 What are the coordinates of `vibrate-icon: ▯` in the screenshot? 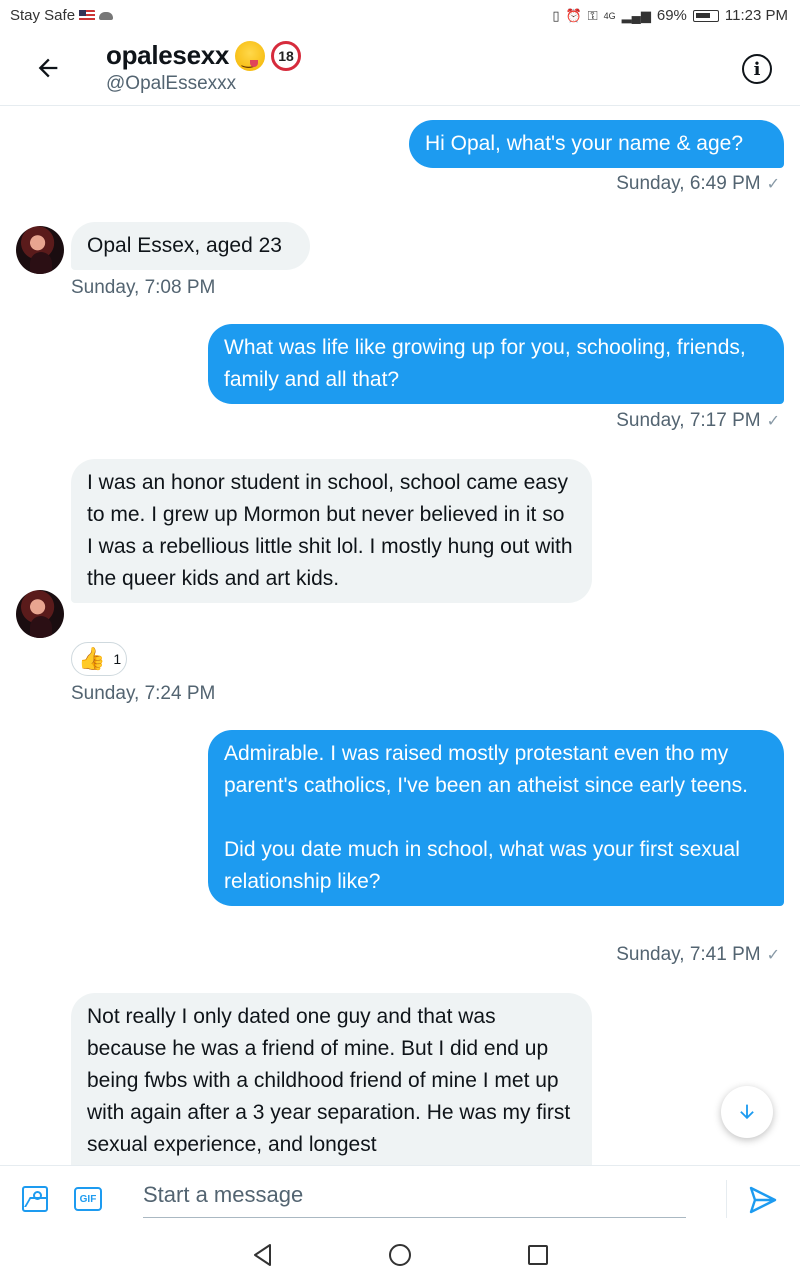 It's located at (556, 15).